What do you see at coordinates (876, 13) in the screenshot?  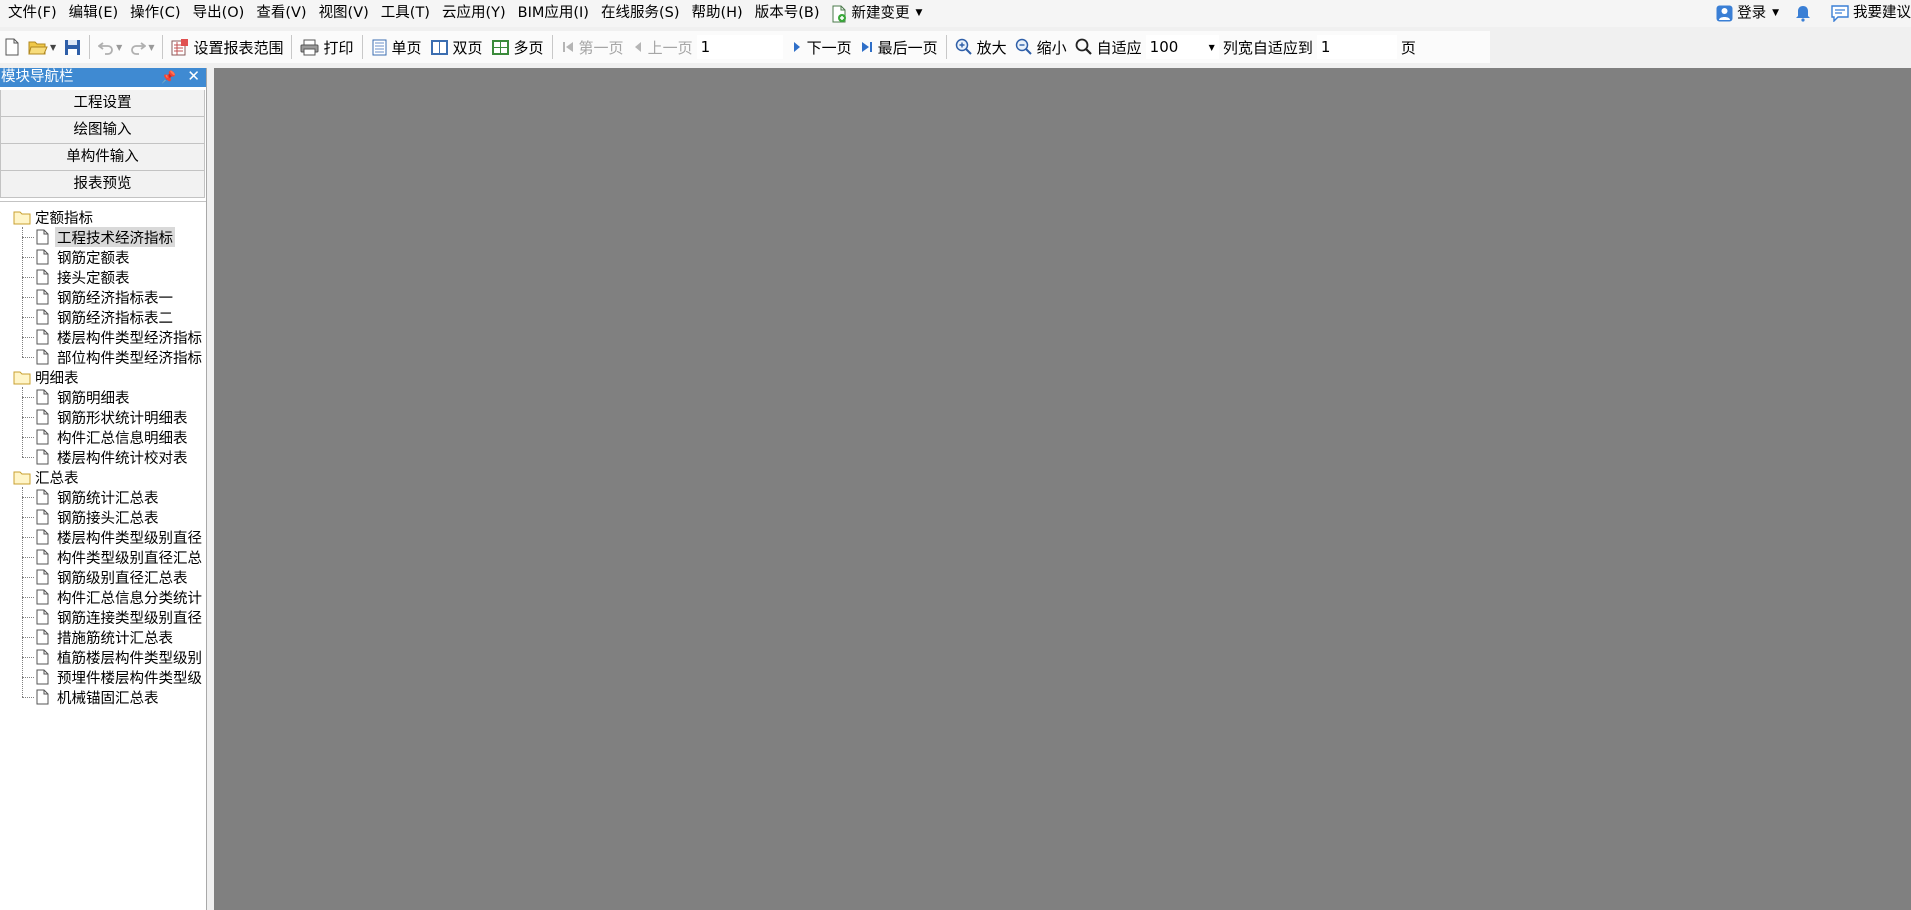 I see `menu-new-change: 新建变更 ▼` at bounding box center [876, 13].